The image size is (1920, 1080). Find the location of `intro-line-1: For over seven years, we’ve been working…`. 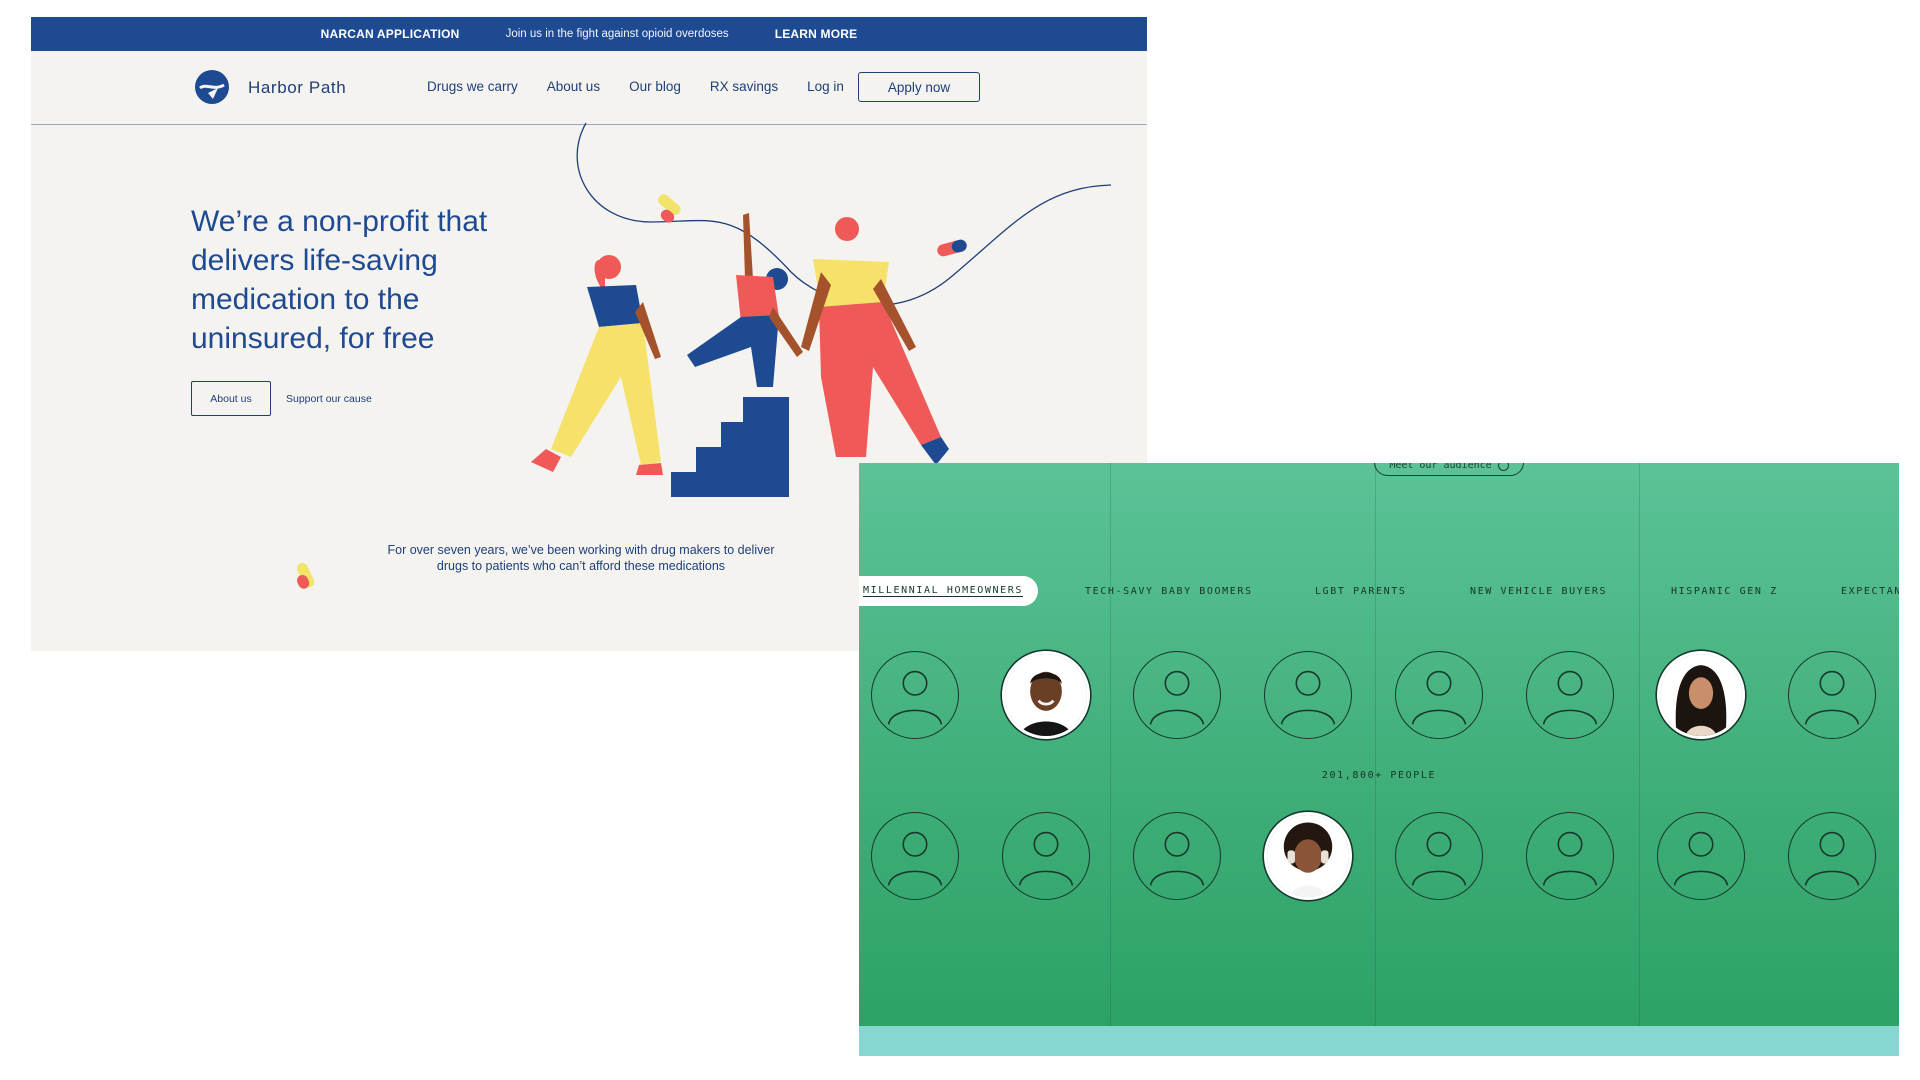

intro-line-1: For over seven years, we’ve been working… is located at coordinates (581, 550).